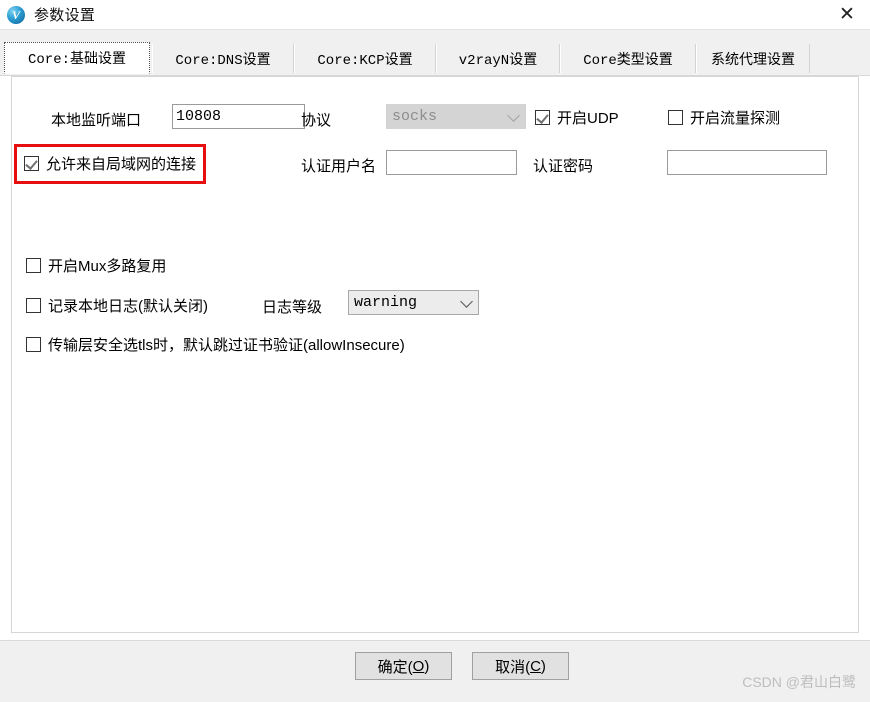  I want to click on allow-insecure-checkbox, so click(33, 344).